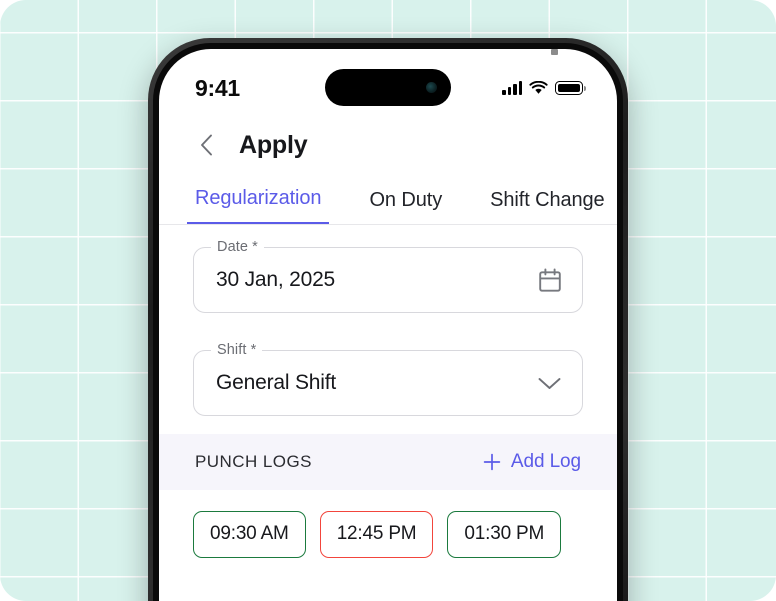 This screenshot has height=601, width=776. What do you see at coordinates (273, 144) in the screenshot?
I see `page-title: Apply` at bounding box center [273, 144].